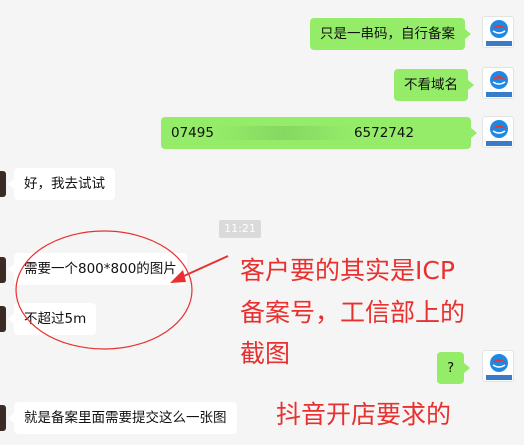 This screenshot has height=445, width=524. Describe the element at coordinates (347, 270) in the screenshot. I see `annotation-line-1: 客户要的其实是ICP` at that location.